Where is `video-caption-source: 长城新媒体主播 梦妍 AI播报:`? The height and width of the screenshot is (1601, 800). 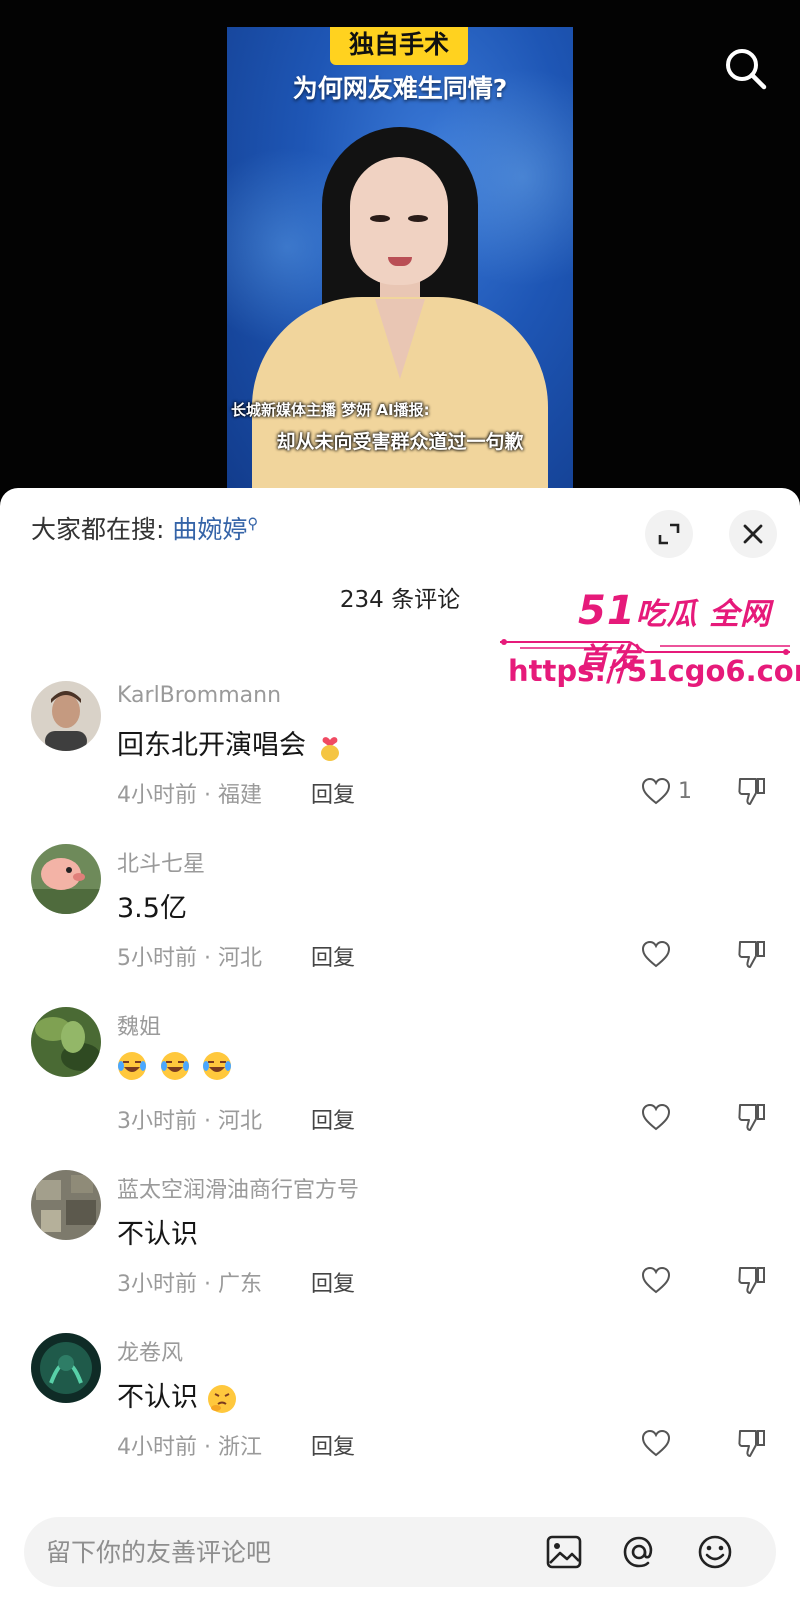 video-caption-source: 长城新媒体主播 梦妍 AI播报: is located at coordinates (330, 410).